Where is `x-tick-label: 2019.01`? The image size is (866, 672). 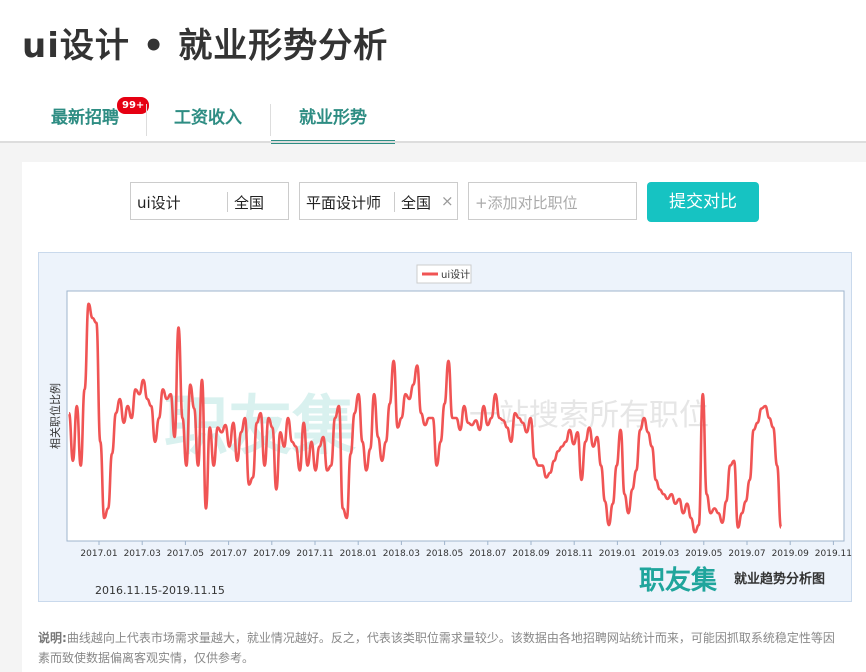
x-tick-label: 2019.01 is located at coordinates (617, 554).